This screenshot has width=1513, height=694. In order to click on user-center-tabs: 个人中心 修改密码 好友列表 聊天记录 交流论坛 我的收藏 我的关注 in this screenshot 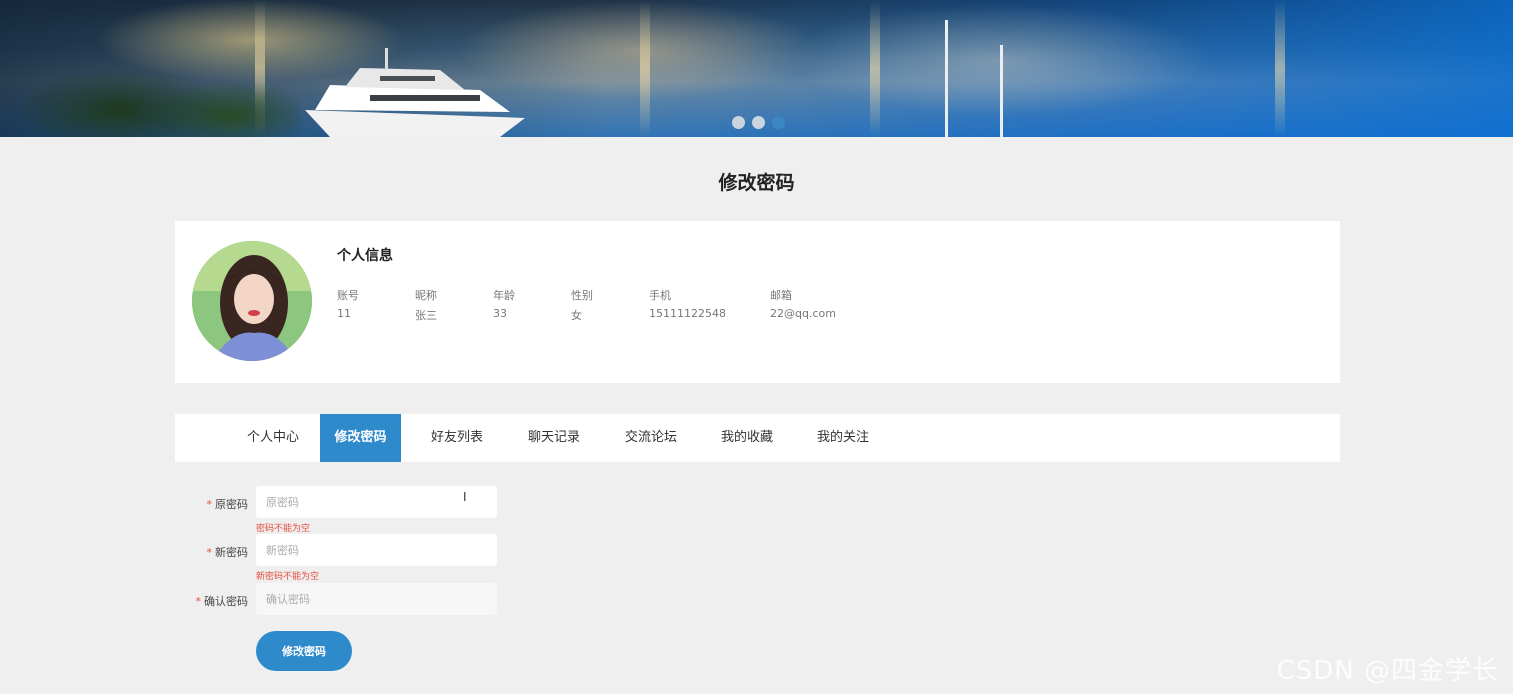, I will do `click(757, 438)`.